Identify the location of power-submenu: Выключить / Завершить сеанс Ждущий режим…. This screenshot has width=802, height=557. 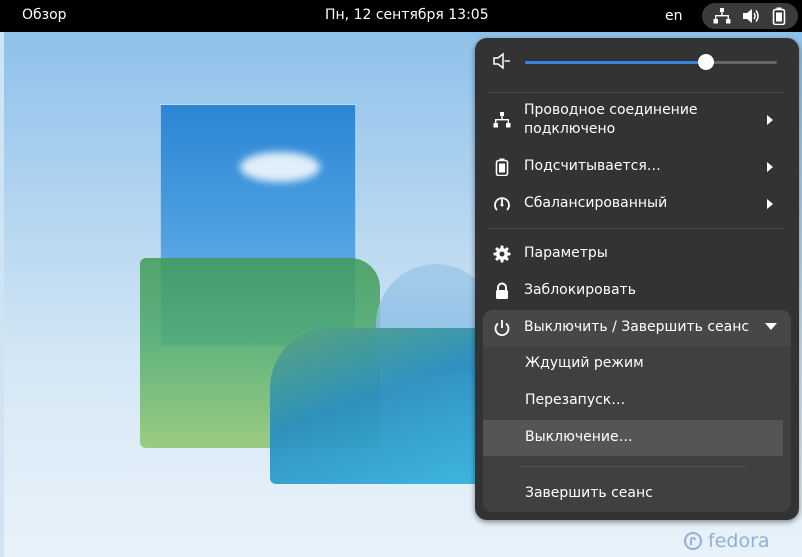
(637, 411).